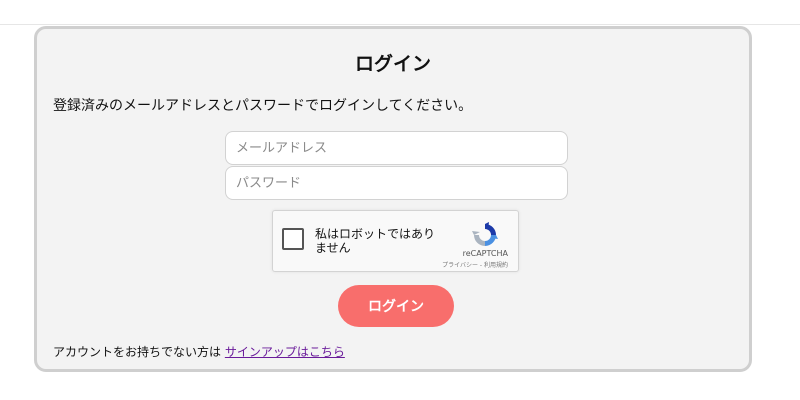  What do you see at coordinates (475, 264) in the screenshot?
I see `captcha-privacy-terms: プライバシー - 利用規約` at bounding box center [475, 264].